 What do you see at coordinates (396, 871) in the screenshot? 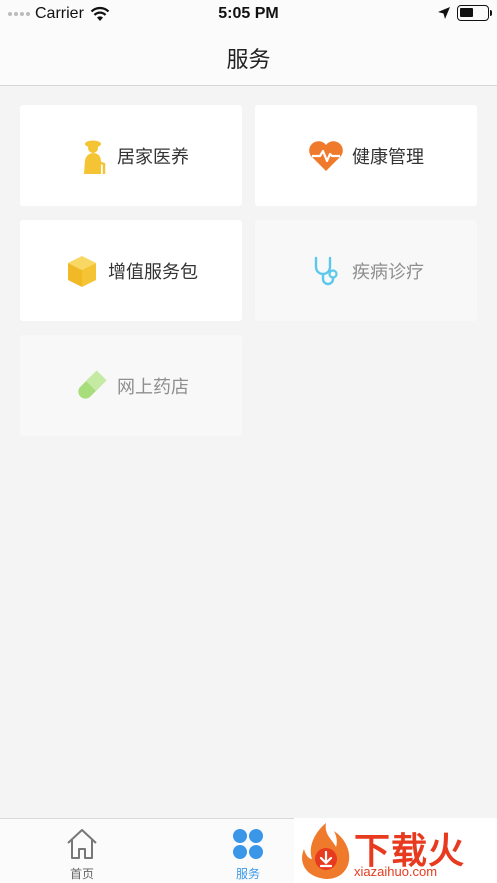
I see `watermark-url: xiazaihuo.com` at bounding box center [396, 871].